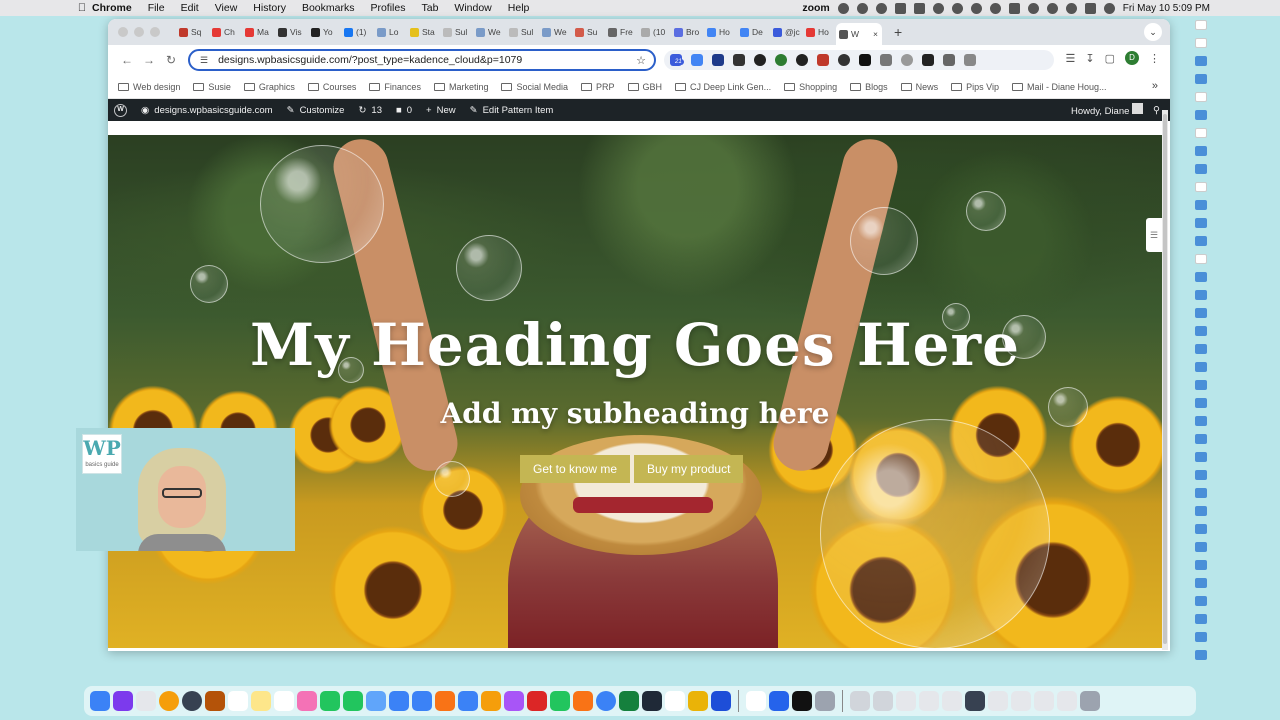  What do you see at coordinates (156, 8) in the screenshot?
I see `menu-file: File` at bounding box center [156, 8].